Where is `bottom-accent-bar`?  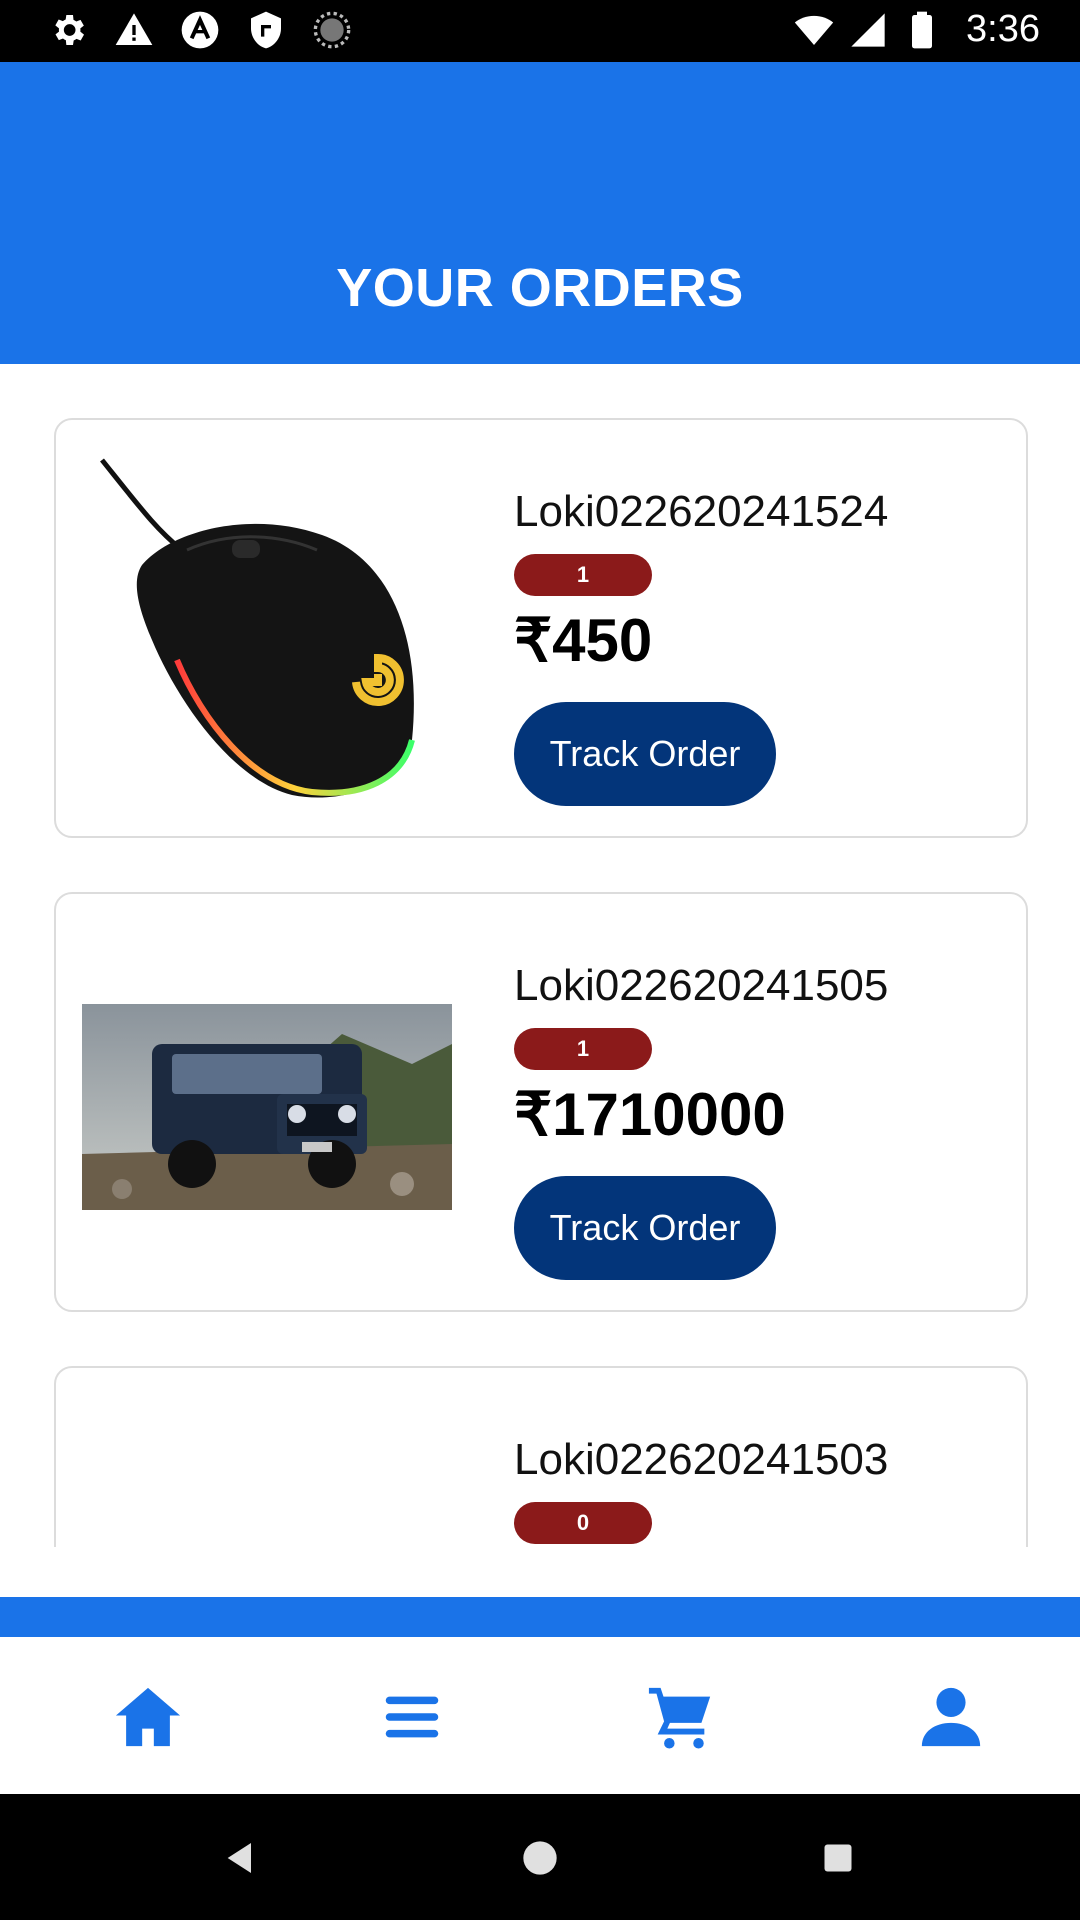
bottom-accent-bar is located at coordinates (540, 1617).